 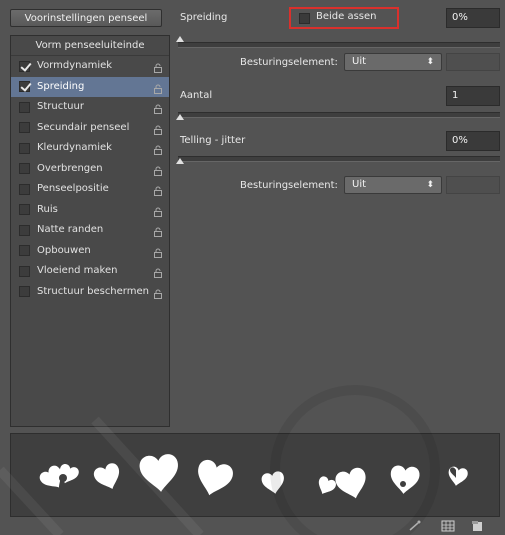 What do you see at coordinates (339, 45) in the screenshot?
I see `scatter-slider-track` at bounding box center [339, 45].